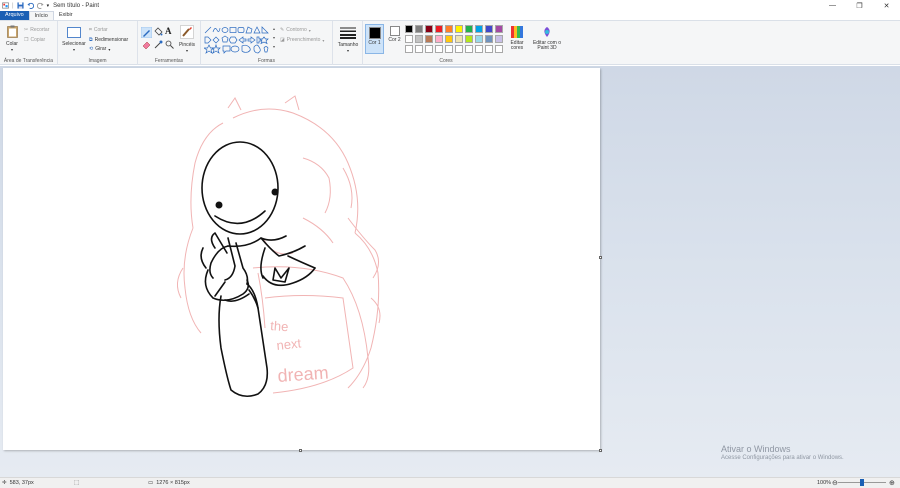 The height and width of the screenshot is (488, 900). I want to click on save-icon, so click(20, 5).